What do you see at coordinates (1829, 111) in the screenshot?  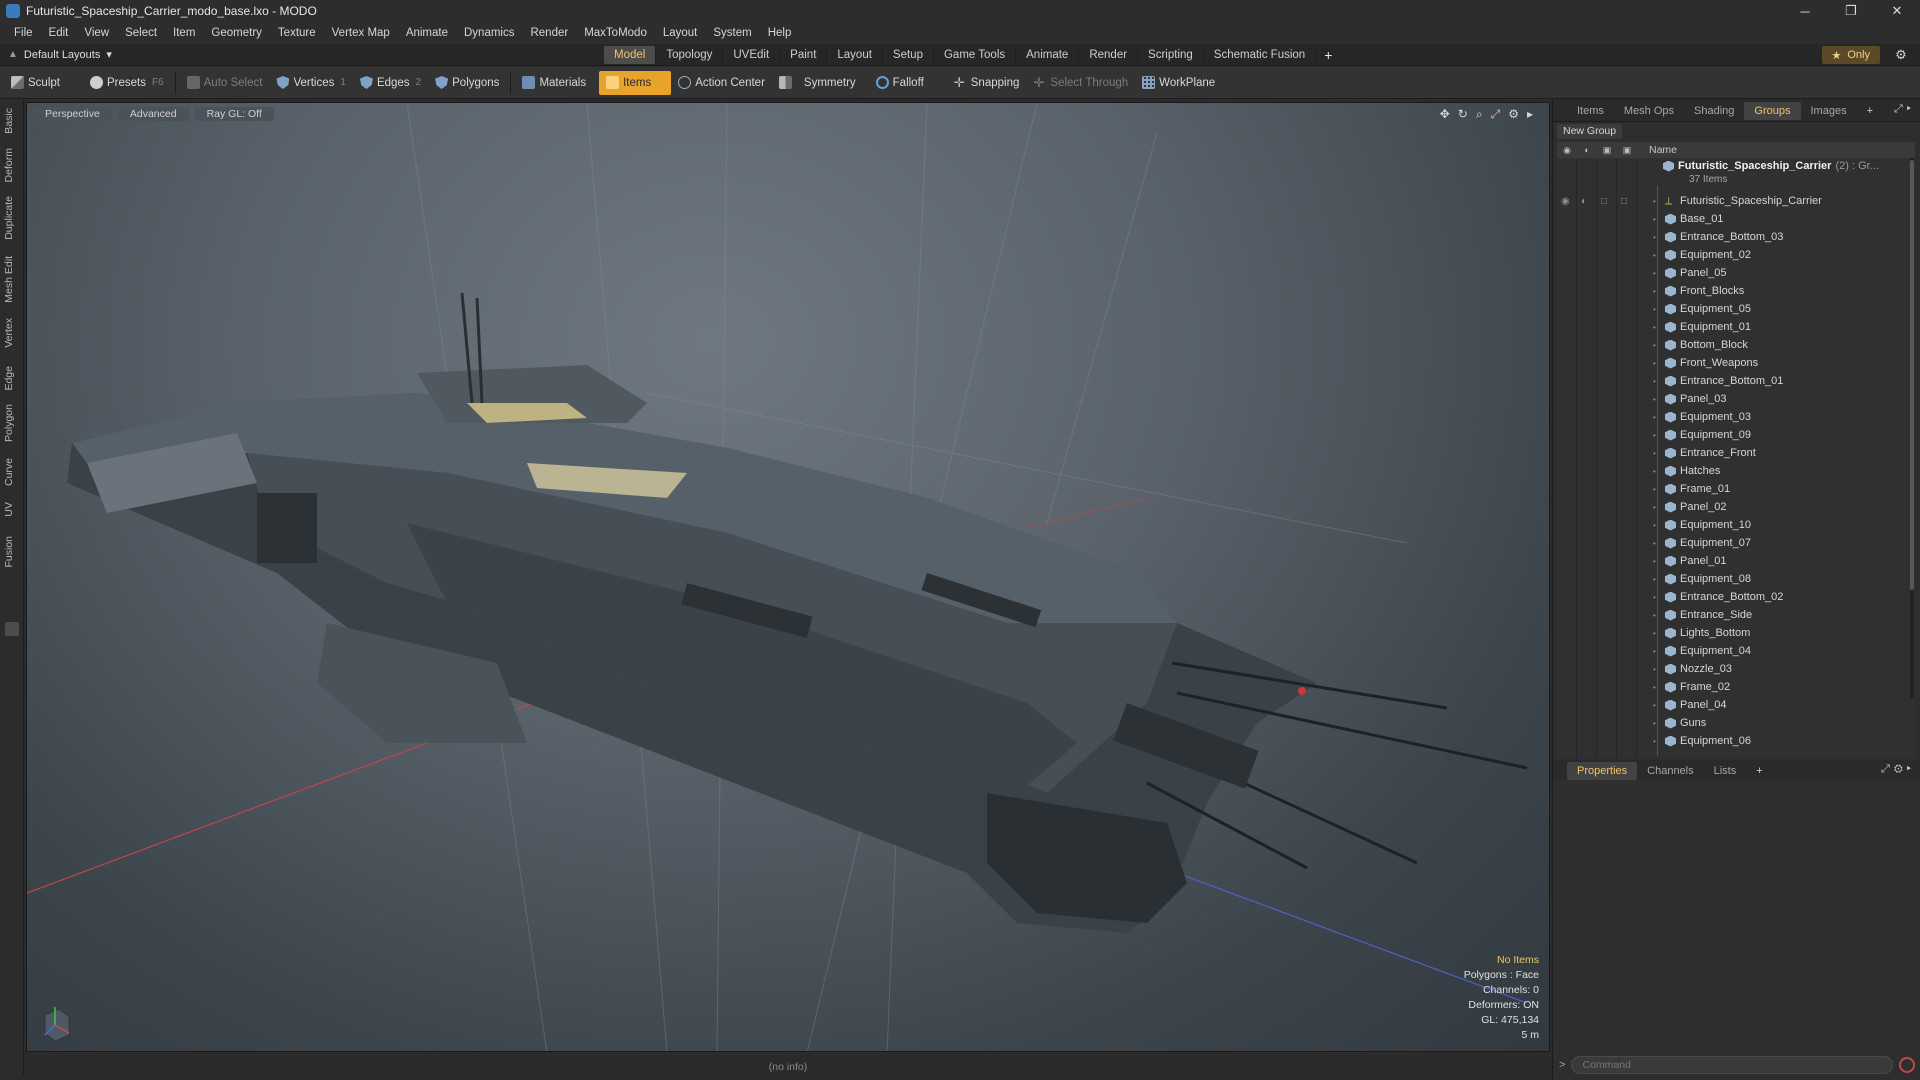 I see `tab-images: Images` at bounding box center [1829, 111].